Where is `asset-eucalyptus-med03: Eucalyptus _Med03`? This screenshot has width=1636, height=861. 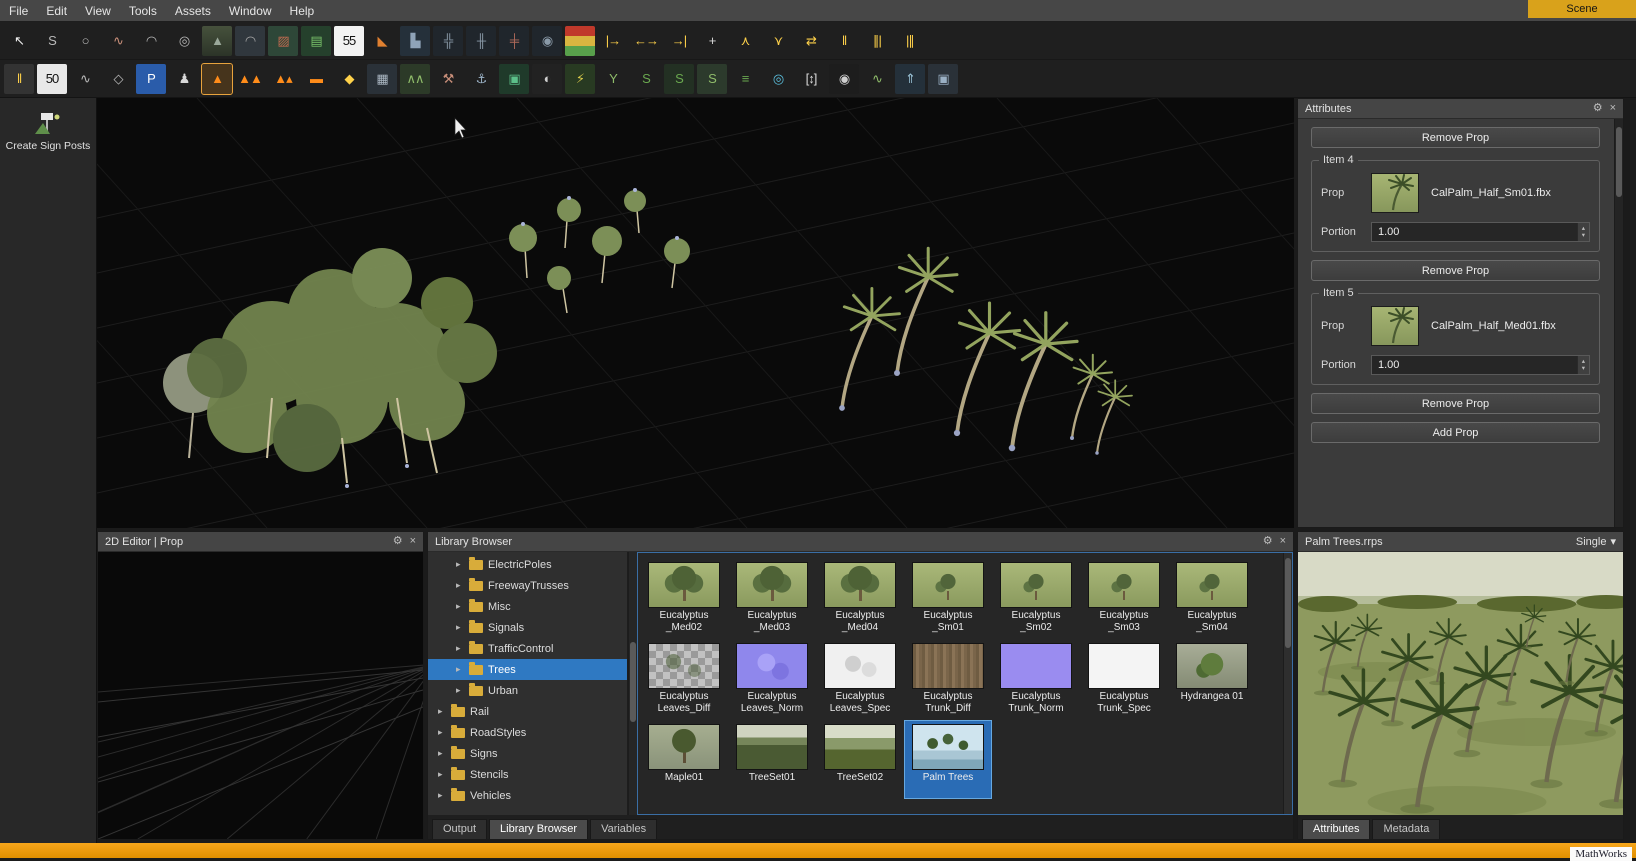
asset-eucalyptus-med03: Eucalyptus _Med03 is located at coordinates (772, 597).